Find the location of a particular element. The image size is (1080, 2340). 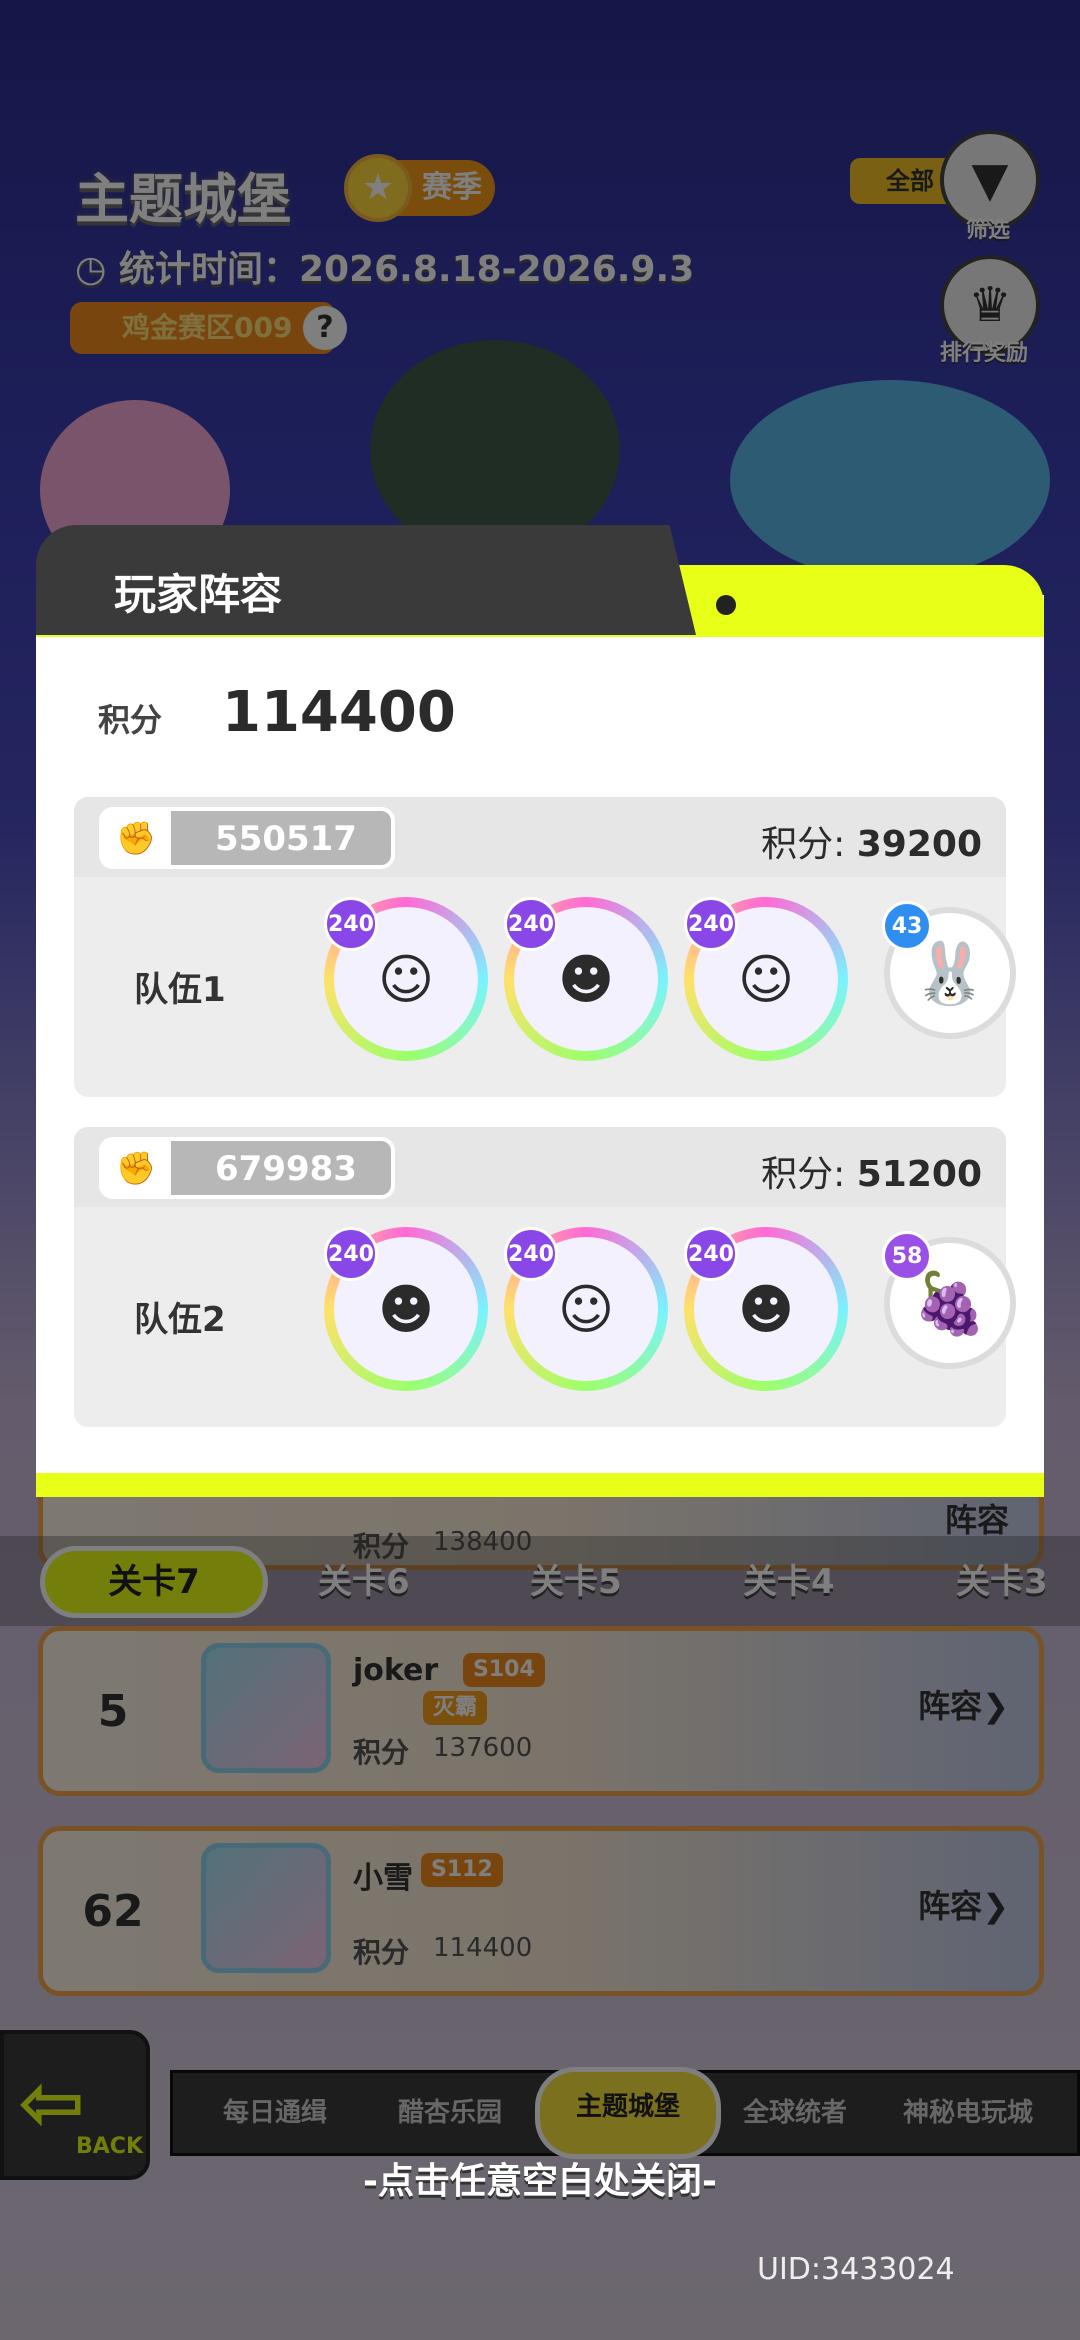

pet-level: 58 is located at coordinates (907, 1256).